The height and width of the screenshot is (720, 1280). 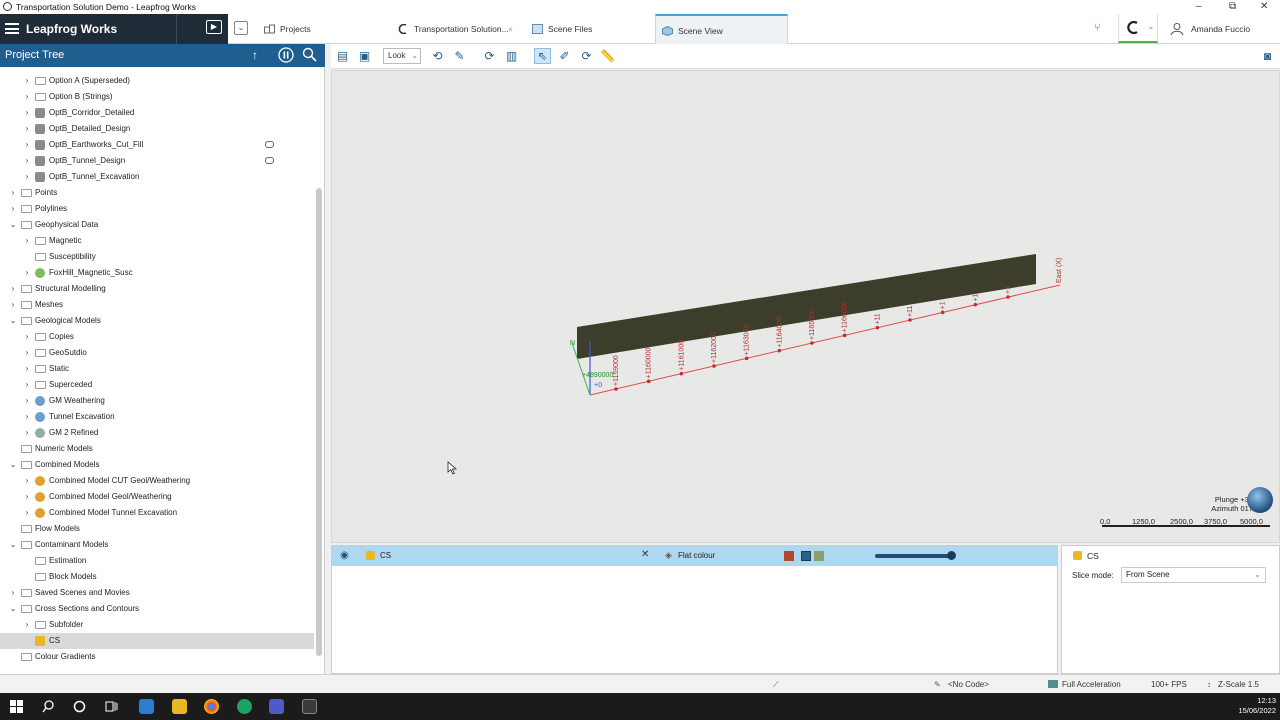 I want to click on outlook-icon, so click(x=146, y=706).